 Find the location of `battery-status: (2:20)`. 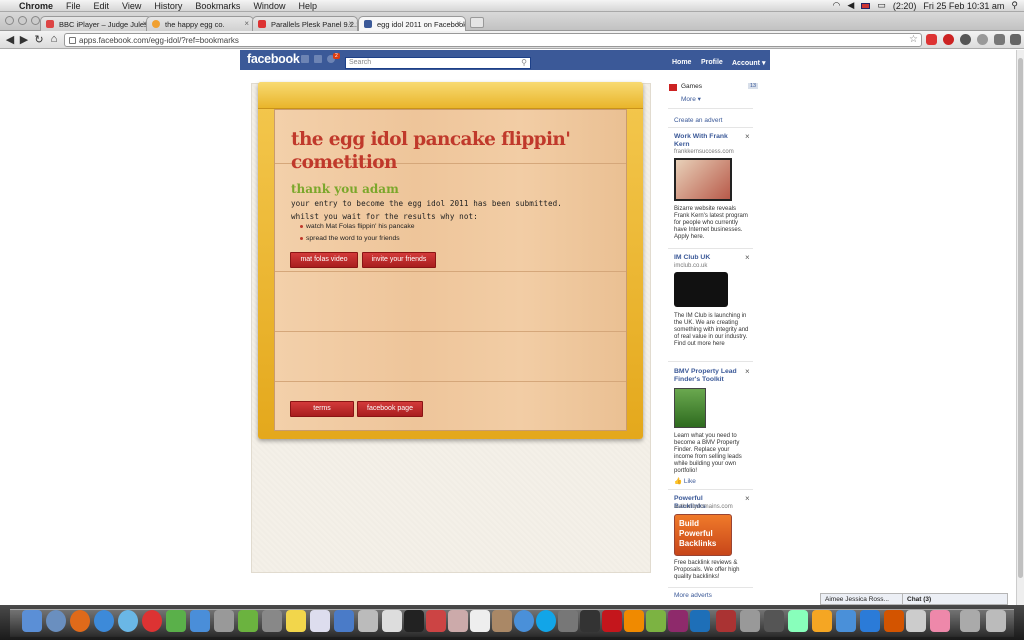

battery-status: (2:20) is located at coordinates (905, 6).